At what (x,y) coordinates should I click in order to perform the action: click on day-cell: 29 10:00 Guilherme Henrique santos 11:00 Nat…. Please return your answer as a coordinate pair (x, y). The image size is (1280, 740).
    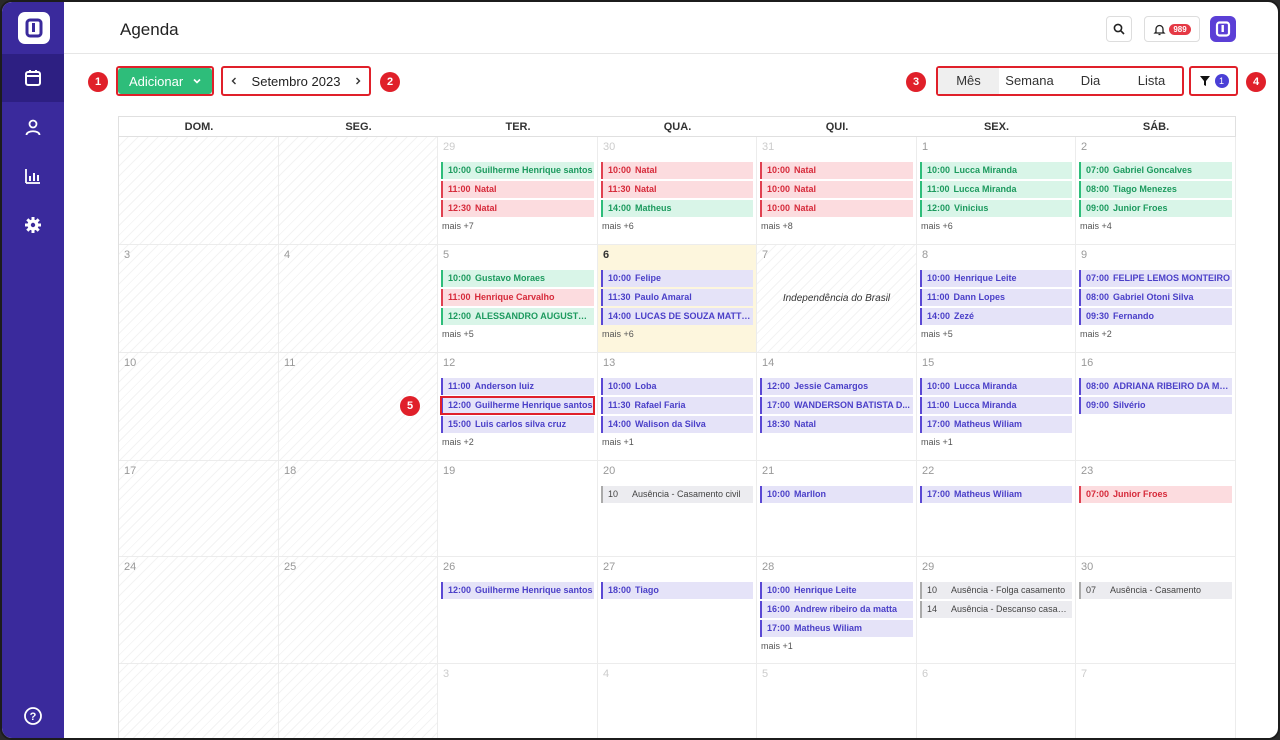
    Looking at the image, I should click on (518, 191).